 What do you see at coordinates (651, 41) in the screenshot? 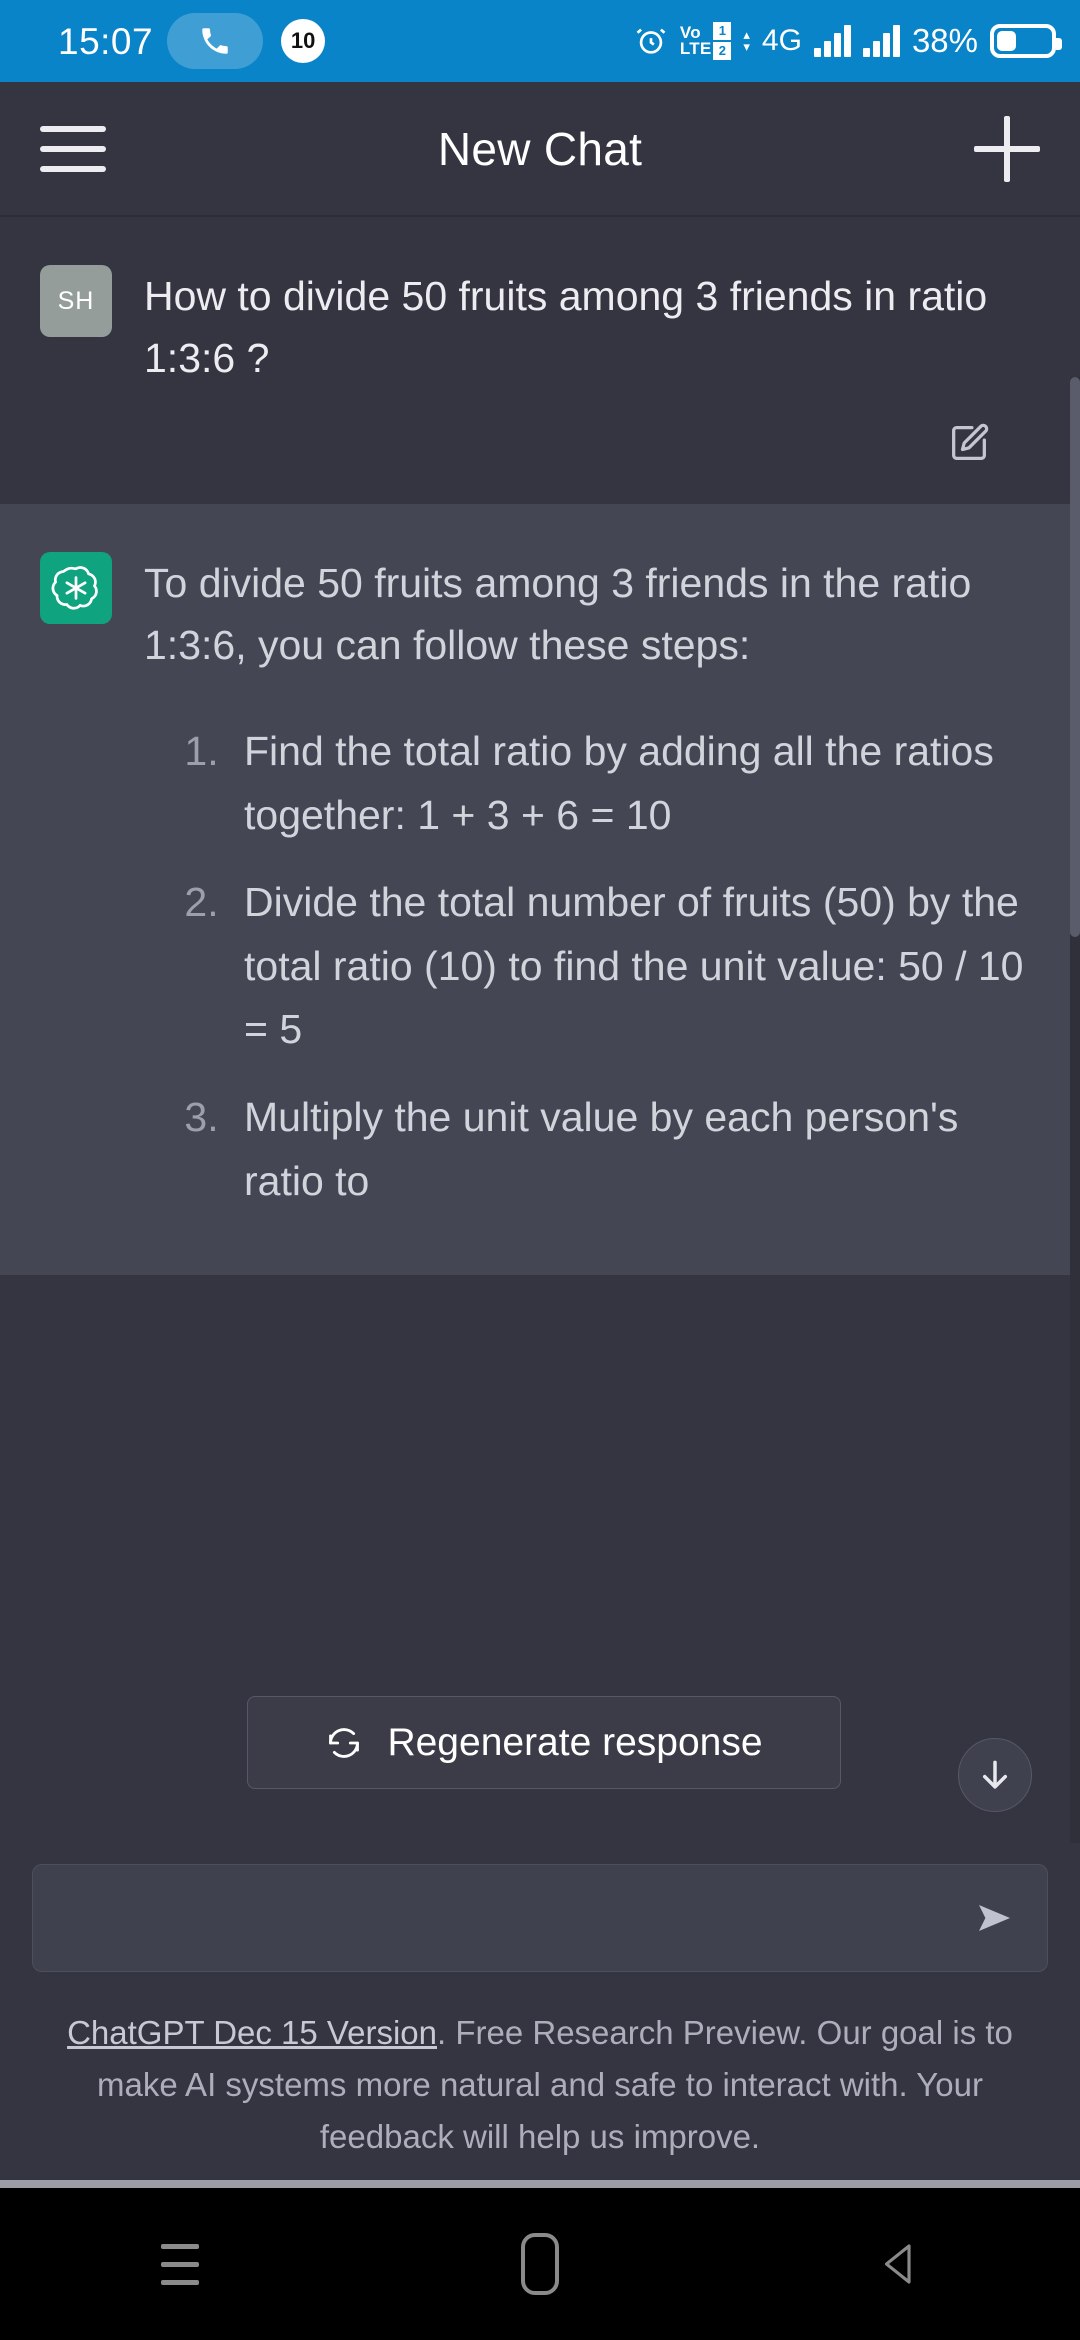
I see `alarm-clock-icon` at bounding box center [651, 41].